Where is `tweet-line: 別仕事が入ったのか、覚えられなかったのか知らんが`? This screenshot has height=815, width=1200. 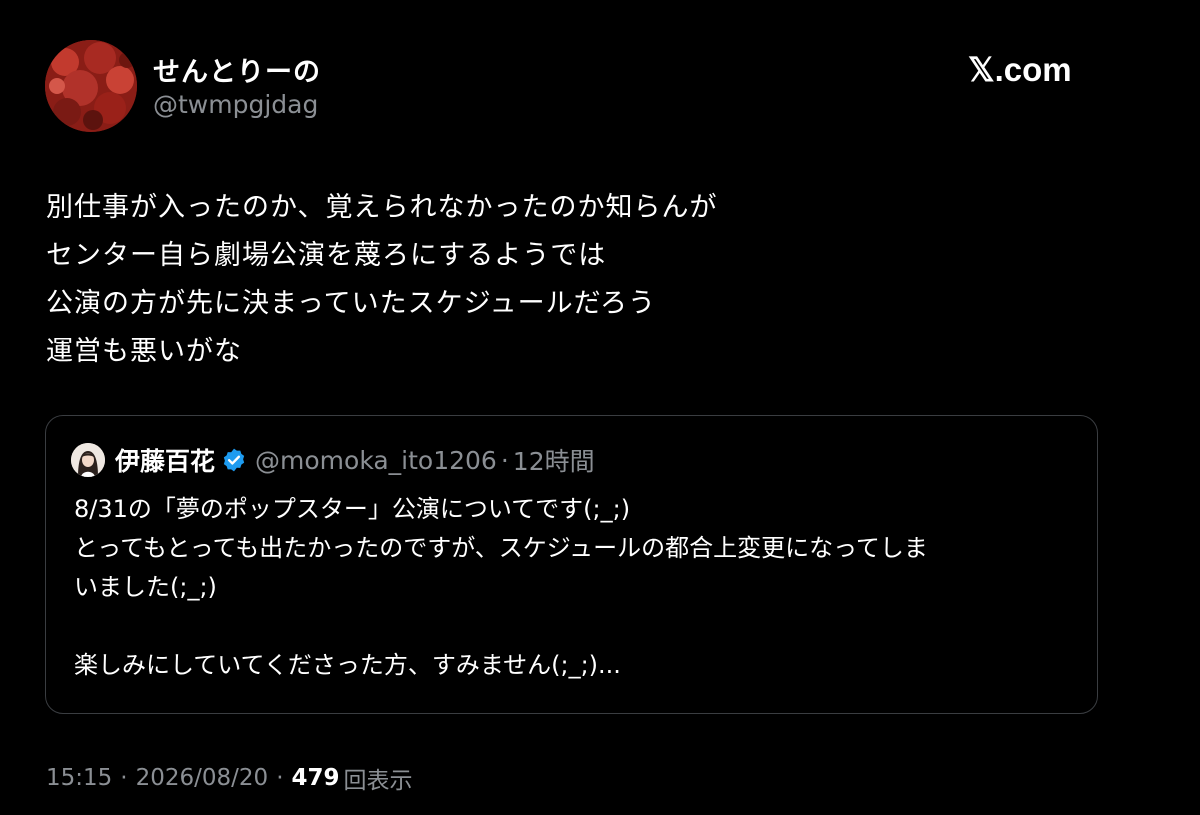
tweet-line: 別仕事が入ったのか、覚えられなかったのか知らんが is located at coordinates (382, 207).